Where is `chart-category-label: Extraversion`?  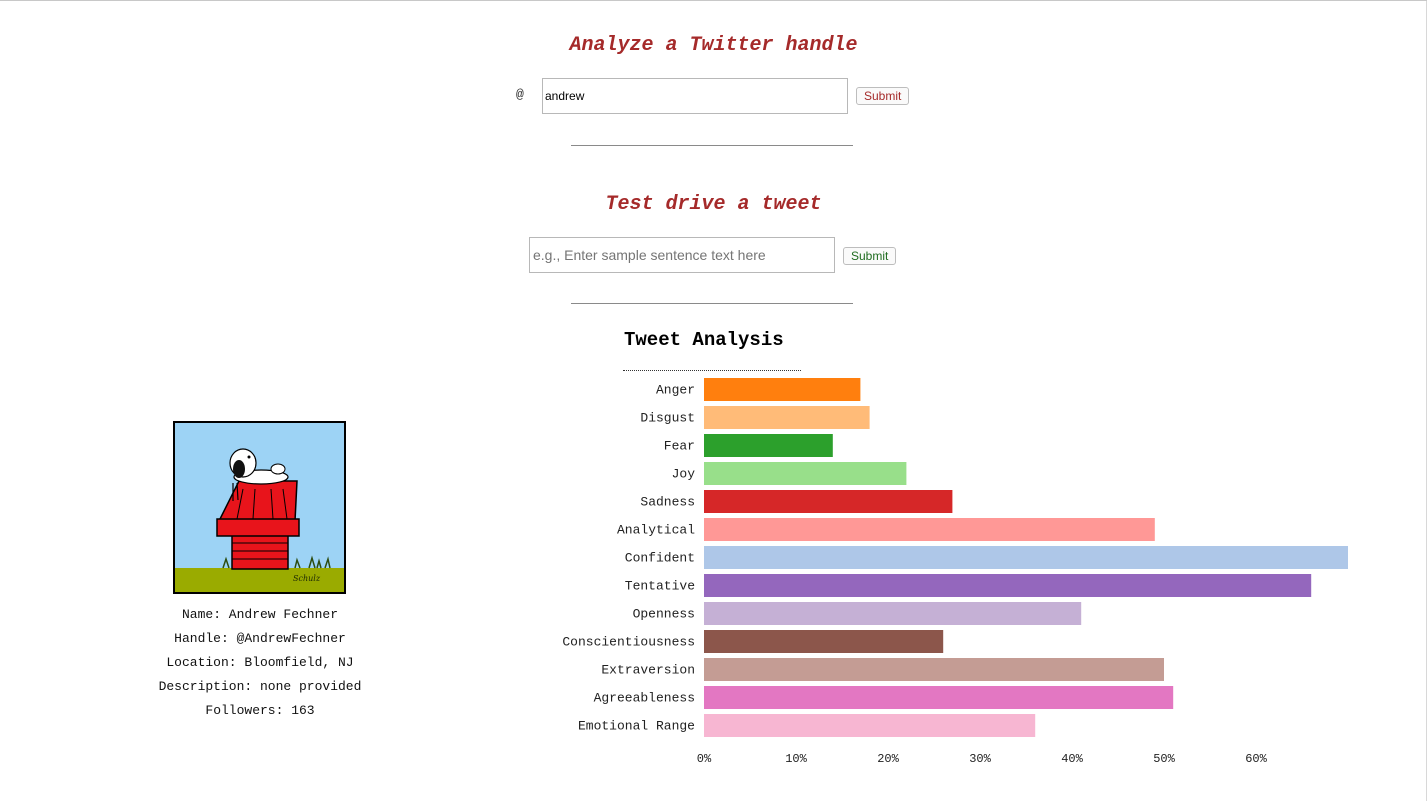
chart-category-label: Extraversion is located at coordinates (648, 670).